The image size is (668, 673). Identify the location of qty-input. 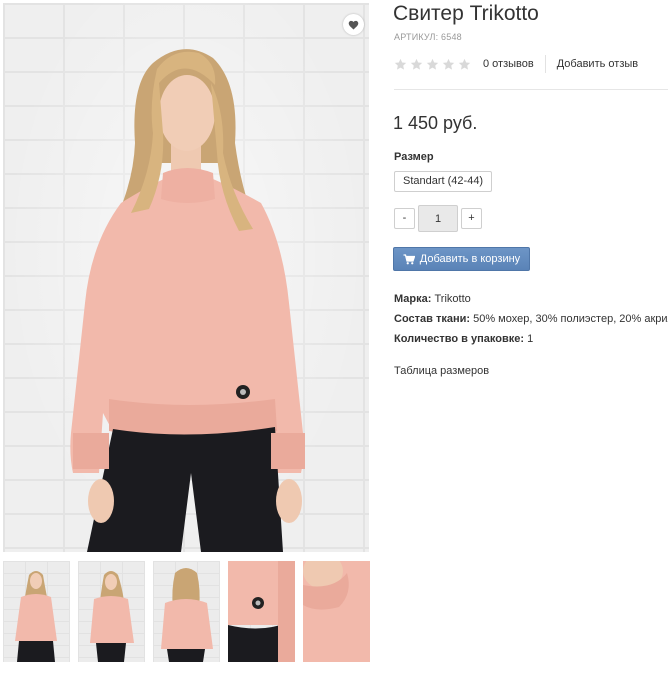
(438, 218).